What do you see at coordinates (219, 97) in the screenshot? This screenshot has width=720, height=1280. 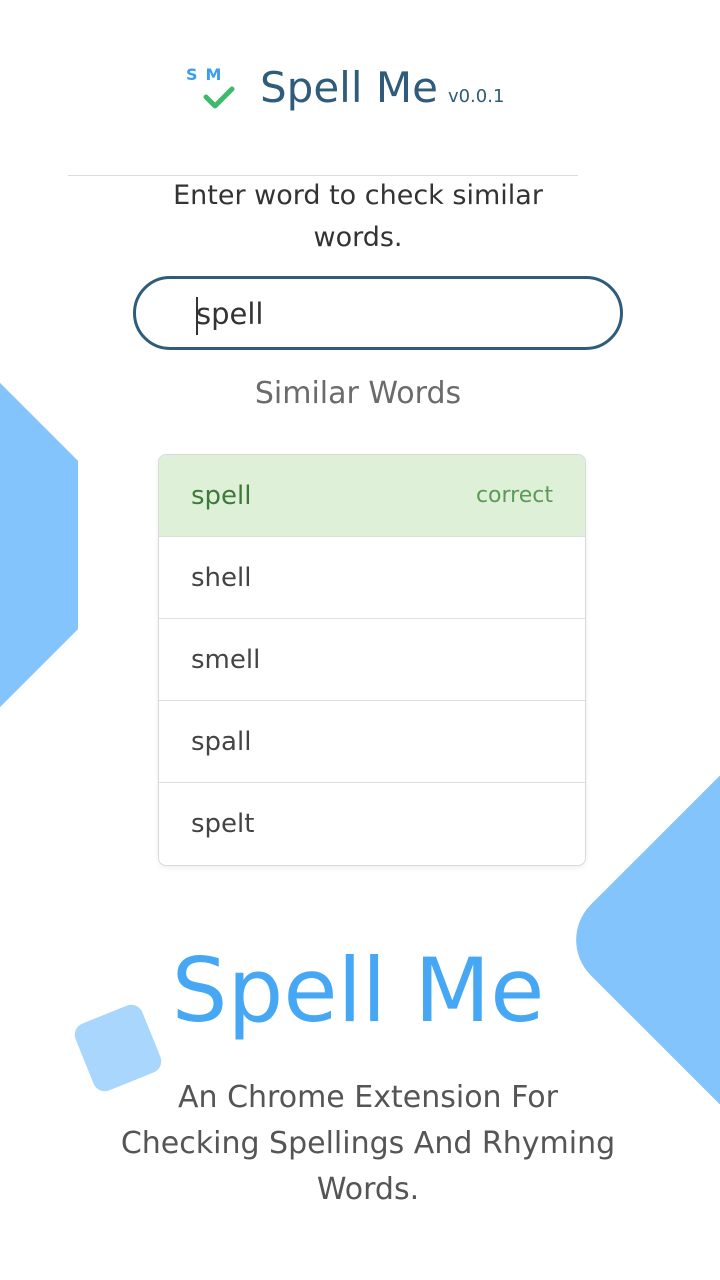 I see `checkmark-icon` at bounding box center [219, 97].